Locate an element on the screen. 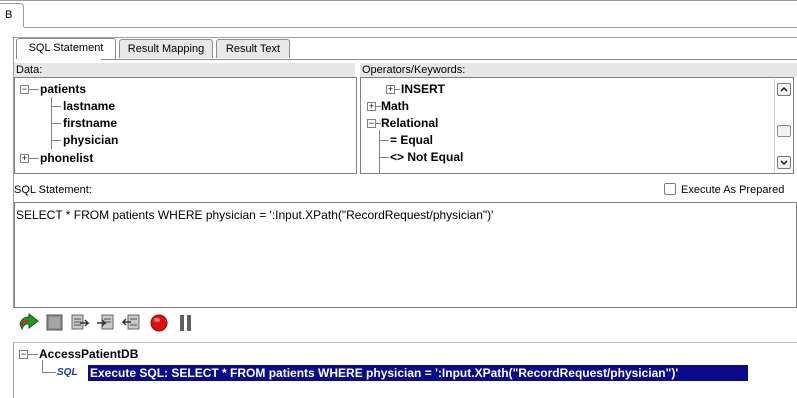 Image resolution: width=797 pixels, height=398 pixels. tree-node-firstname: firstname is located at coordinates (90, 123).